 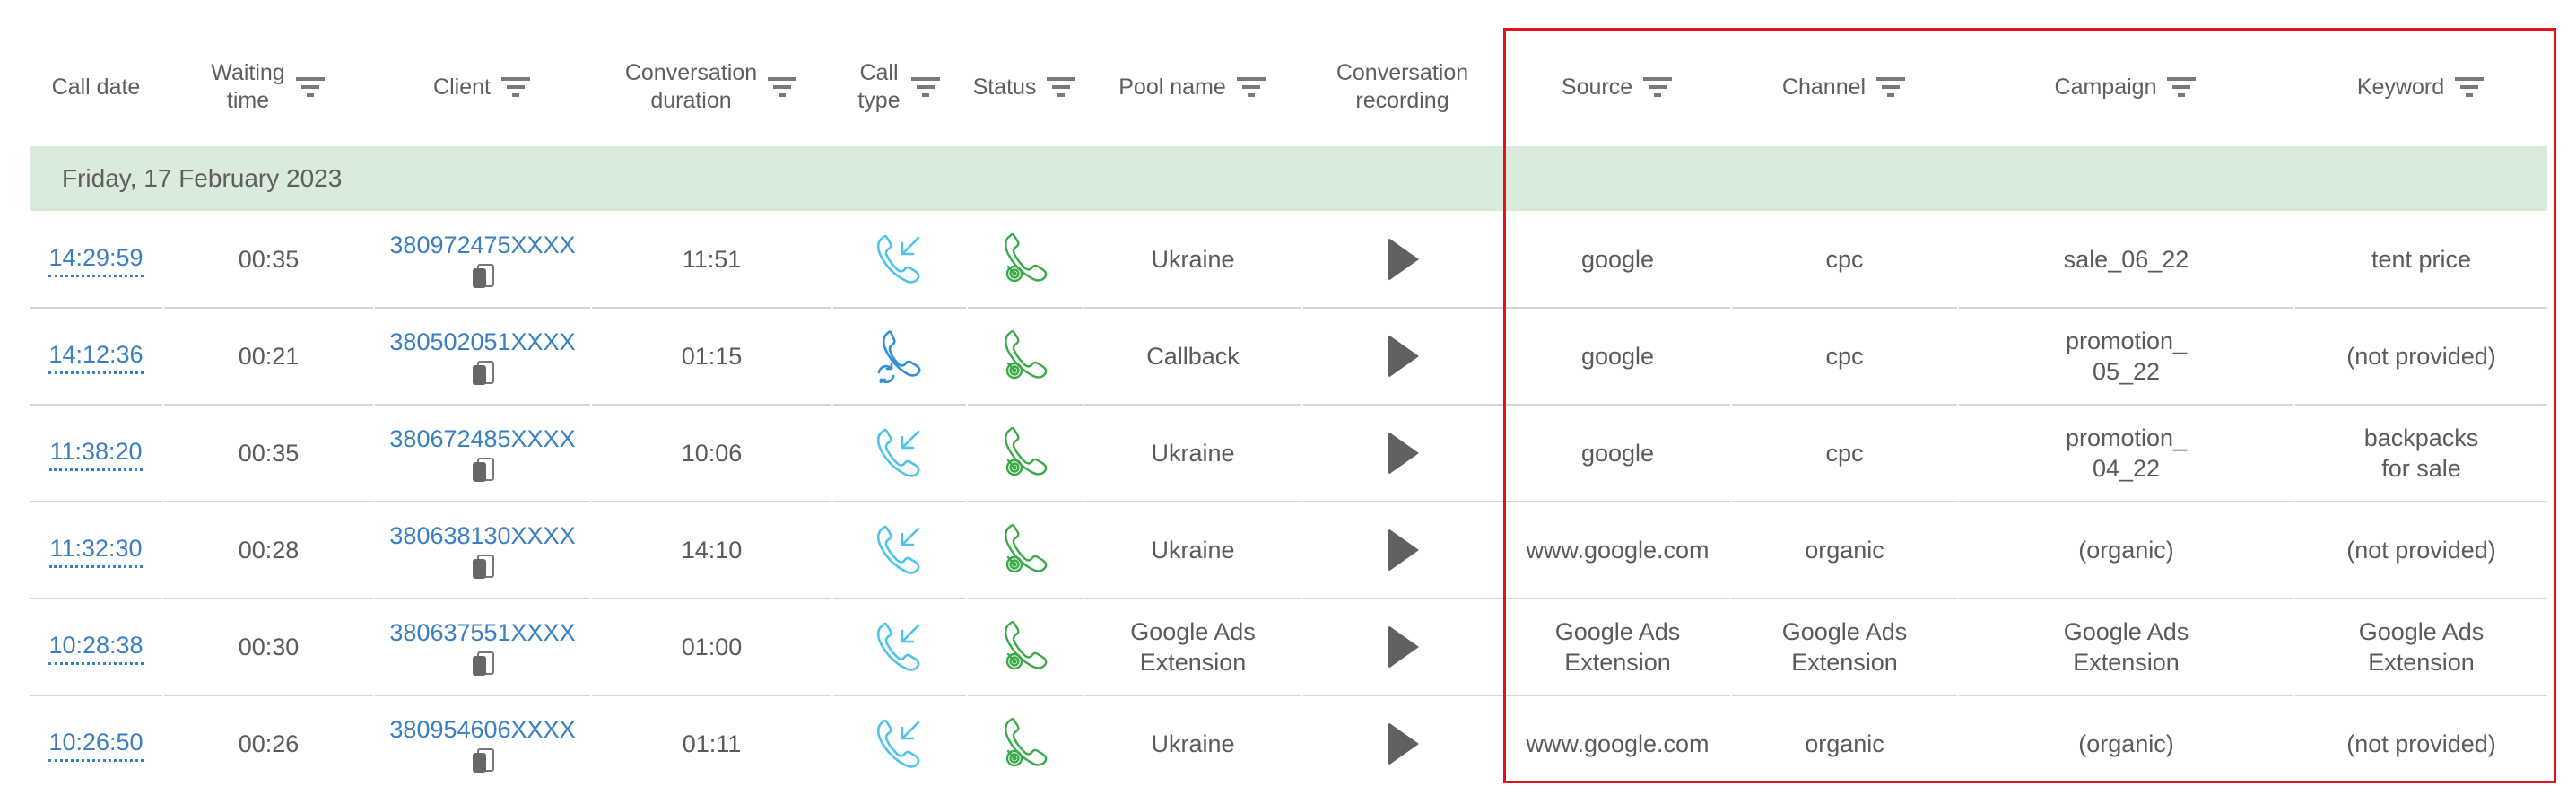 What do you see at coordinates (482, 633) in the screenshot?
I see `client-phone-link: 380637551XXXX` at bounding box center [482, 633].